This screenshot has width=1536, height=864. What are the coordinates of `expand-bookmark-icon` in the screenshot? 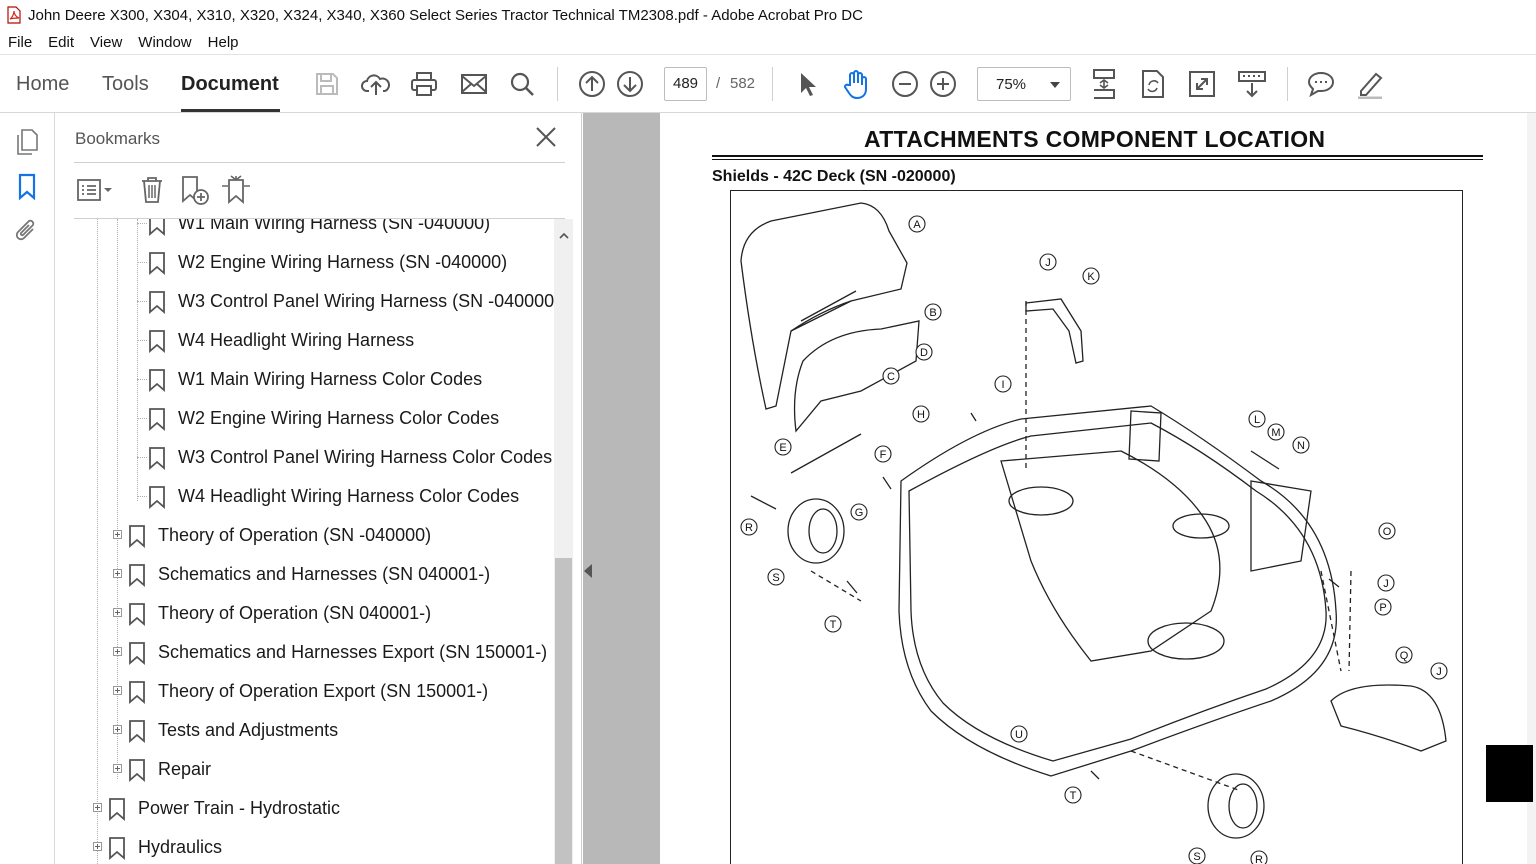 It's located at (236, 190).